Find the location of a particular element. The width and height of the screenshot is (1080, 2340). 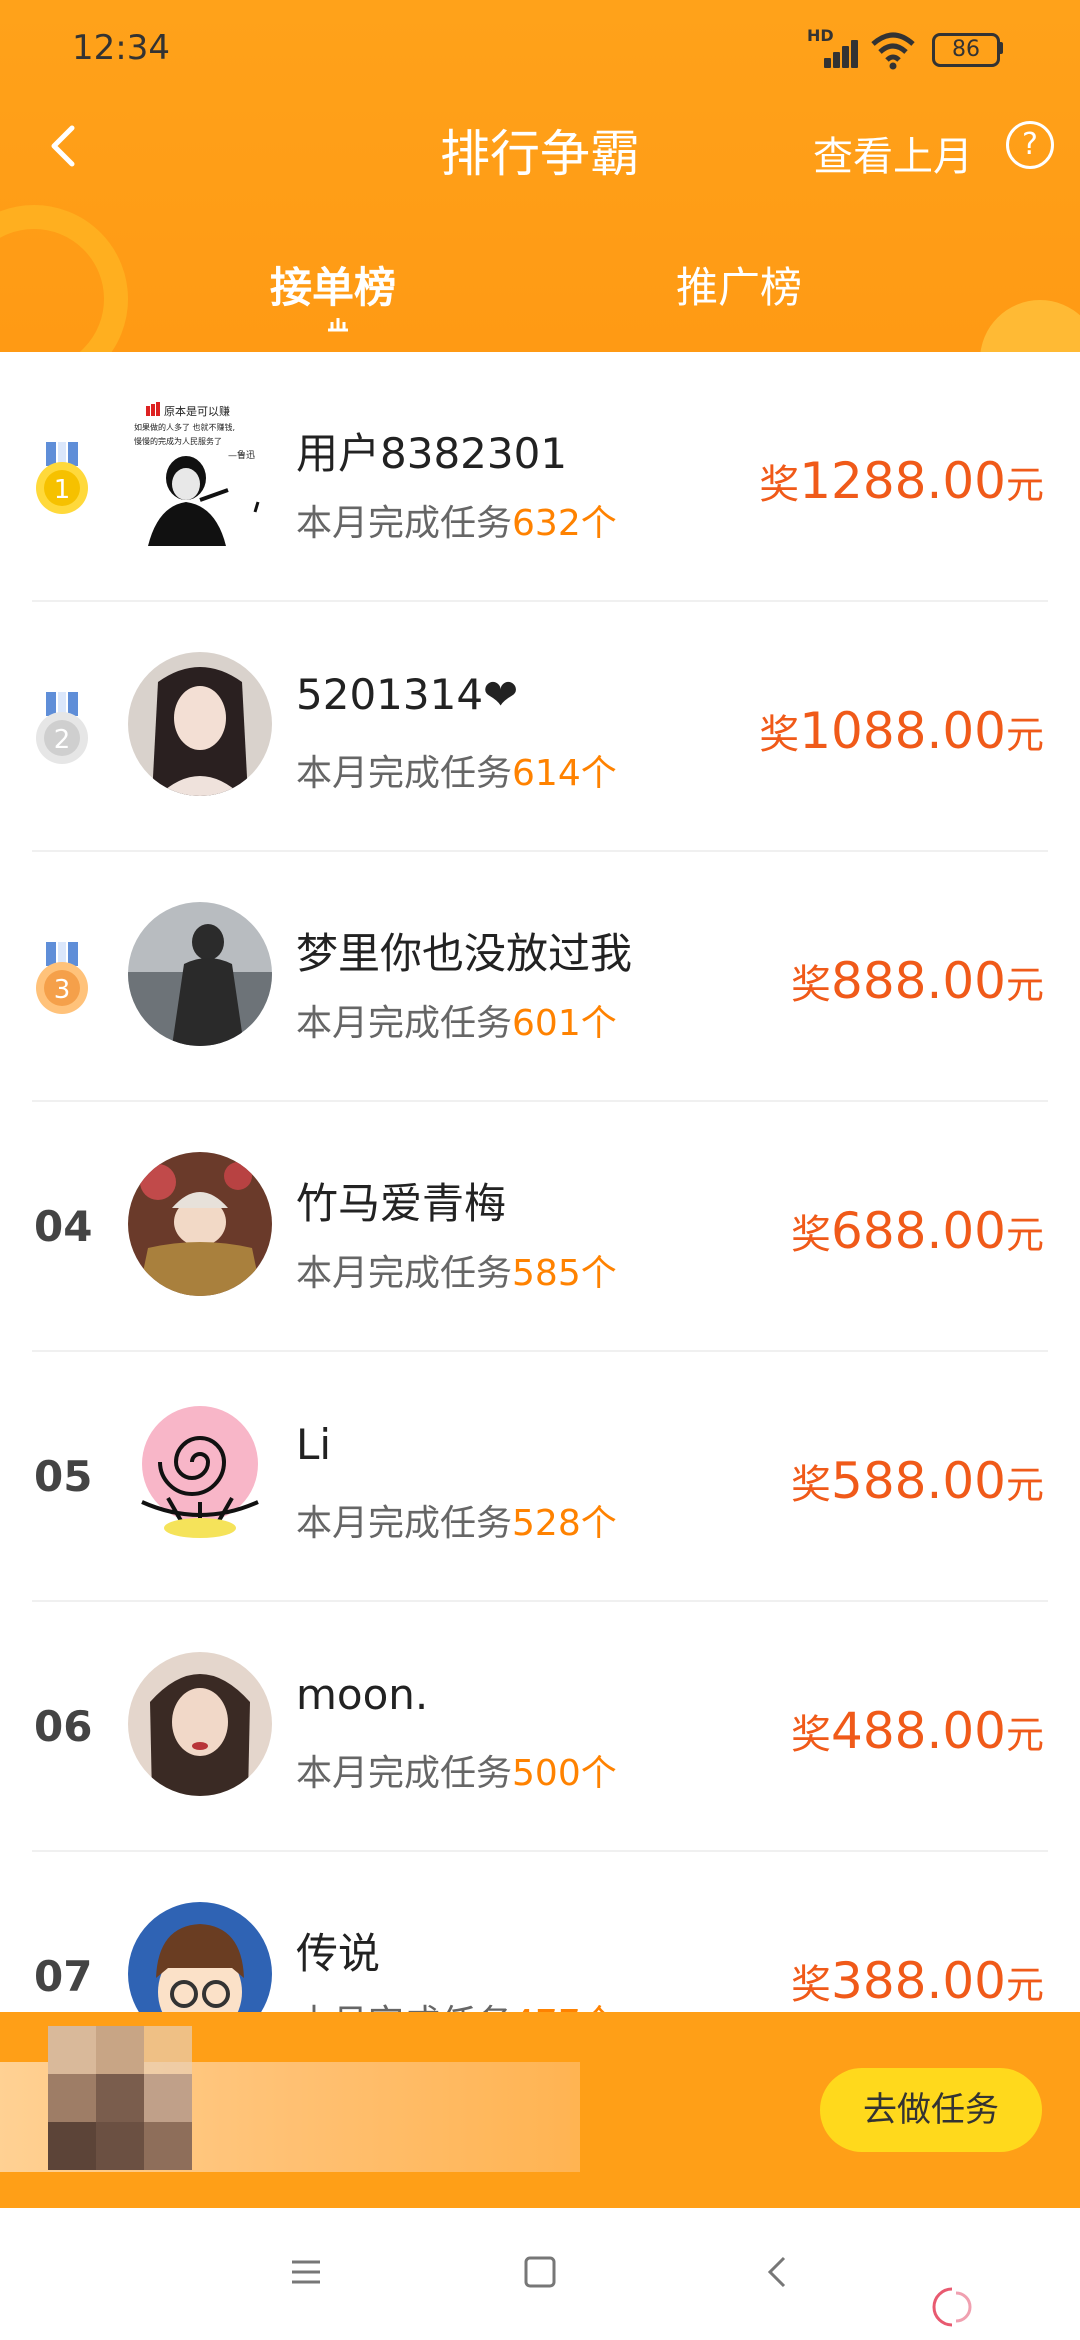

tab-active-indicator is located at coordinates (338, 325).